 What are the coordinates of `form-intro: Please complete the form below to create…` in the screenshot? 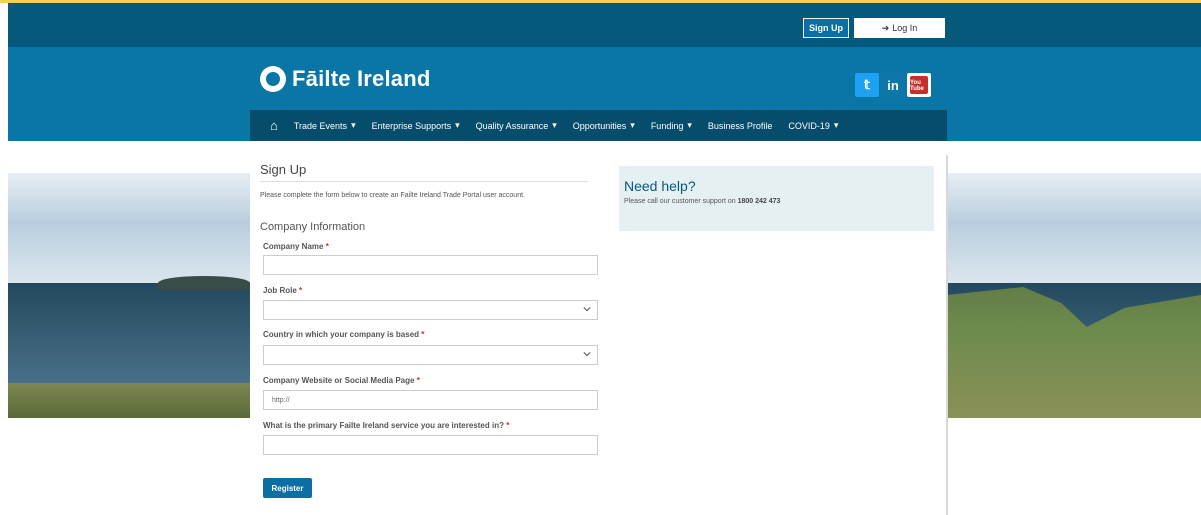 It's located at (392, 195).